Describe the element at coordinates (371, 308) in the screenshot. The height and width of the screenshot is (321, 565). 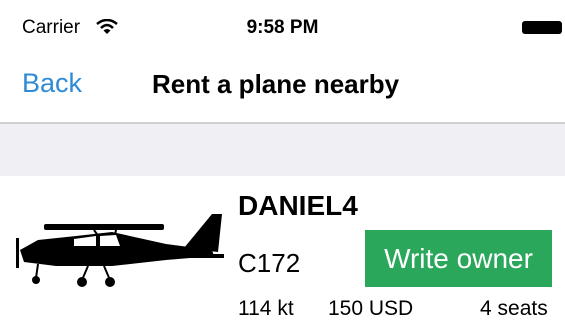
I see `rental-price: 150 USD` at that location.